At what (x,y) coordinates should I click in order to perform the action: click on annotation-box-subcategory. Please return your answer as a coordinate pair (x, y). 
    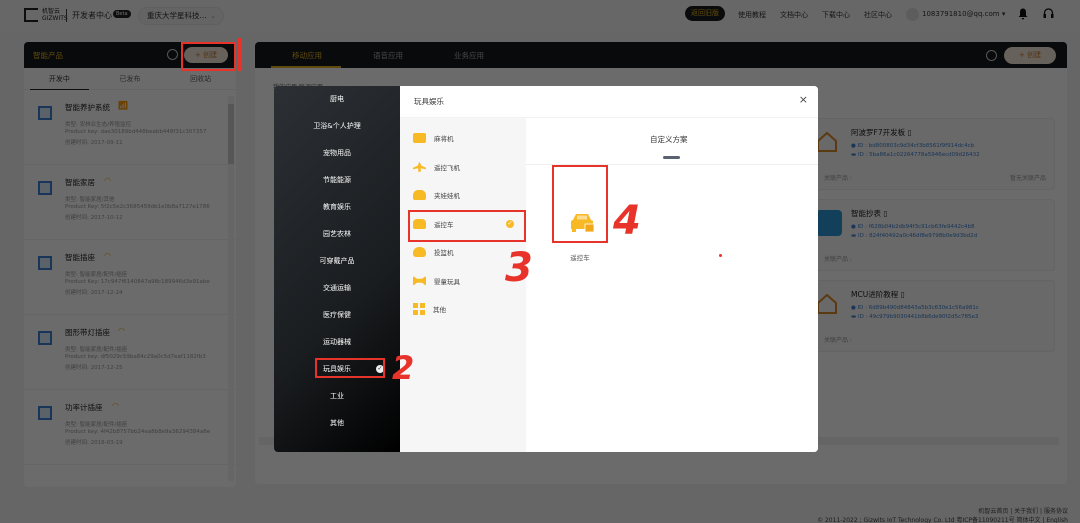
    Looking at the image, I should click on (467, 226).